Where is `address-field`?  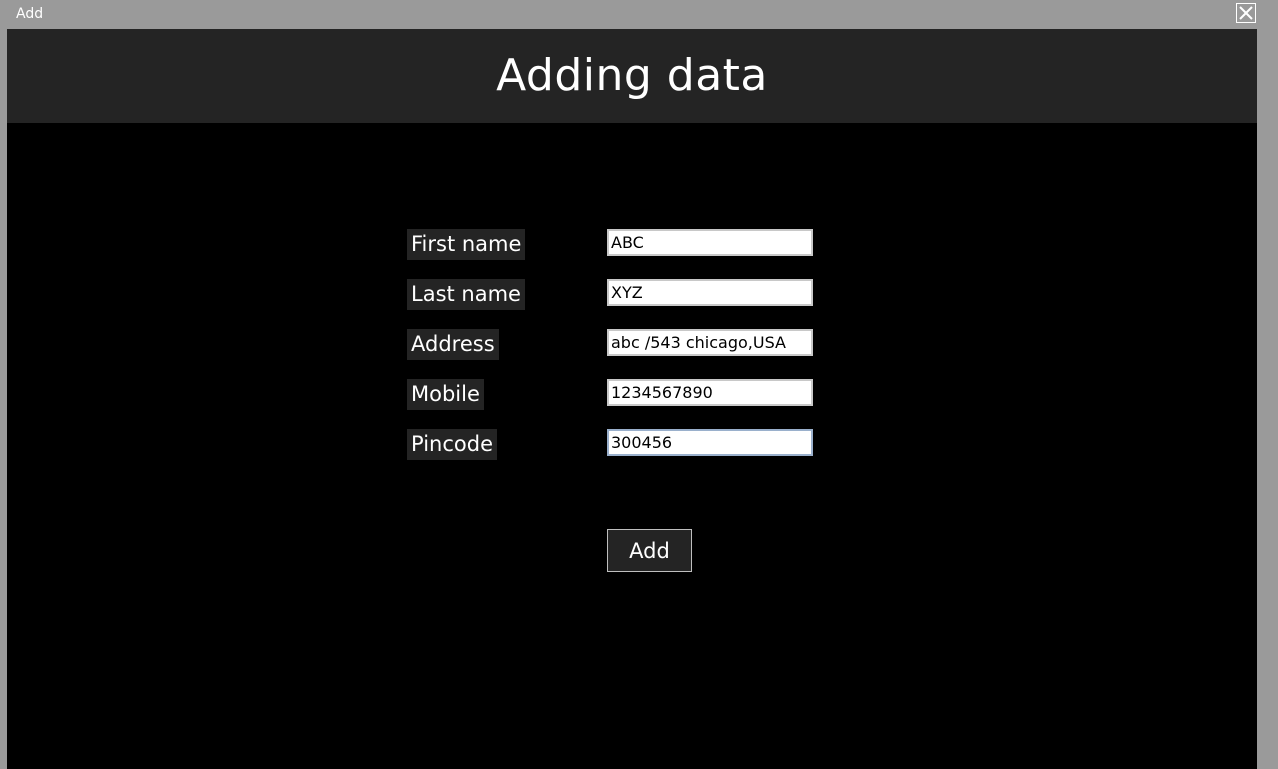 address-field is located at coordinates (710, 342).